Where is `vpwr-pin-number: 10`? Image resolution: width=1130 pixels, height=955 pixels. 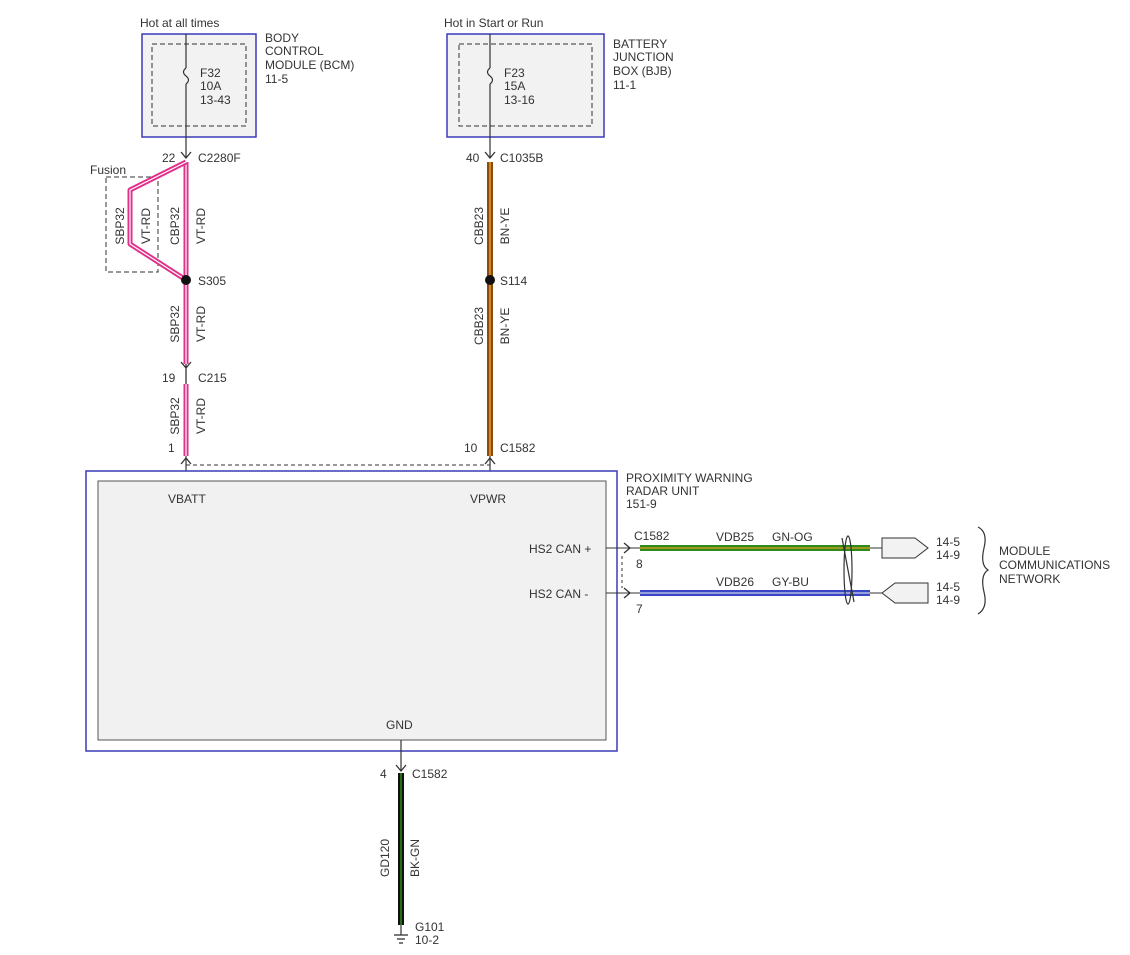 vpwr-pin-number: 10 is located at coordinates (471, 448).